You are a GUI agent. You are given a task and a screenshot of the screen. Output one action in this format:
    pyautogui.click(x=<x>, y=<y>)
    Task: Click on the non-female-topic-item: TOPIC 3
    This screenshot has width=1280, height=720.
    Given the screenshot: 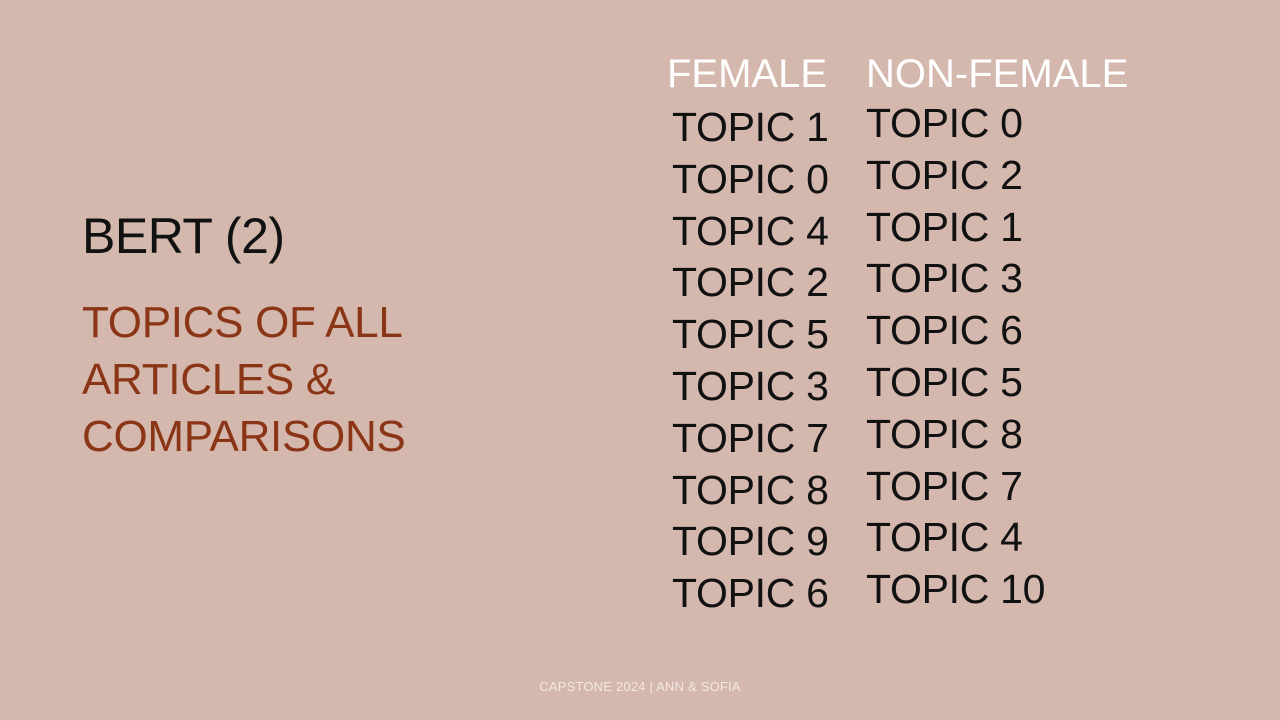 What is the action you would take?
    pyautogui.click(x=944, y=278)
    